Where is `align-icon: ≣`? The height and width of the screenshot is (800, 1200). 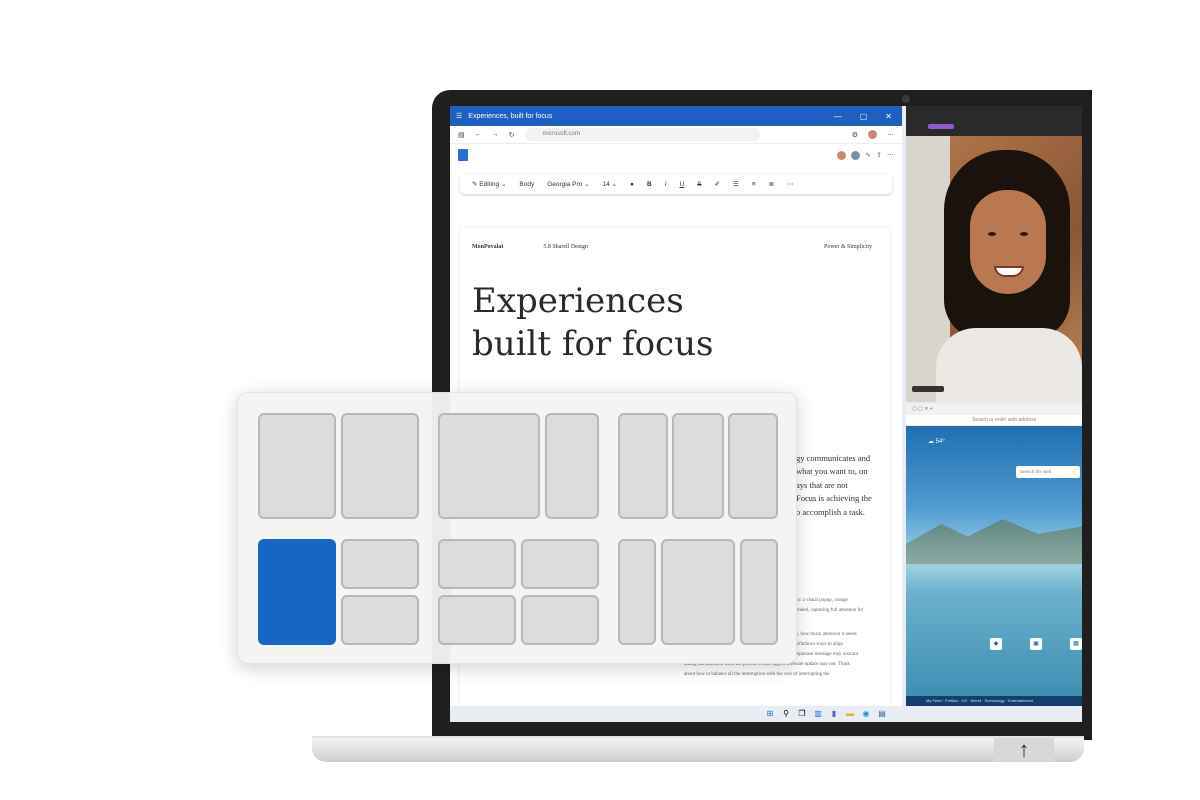
align-icon: ≣ is located at coordinates (771, 184).